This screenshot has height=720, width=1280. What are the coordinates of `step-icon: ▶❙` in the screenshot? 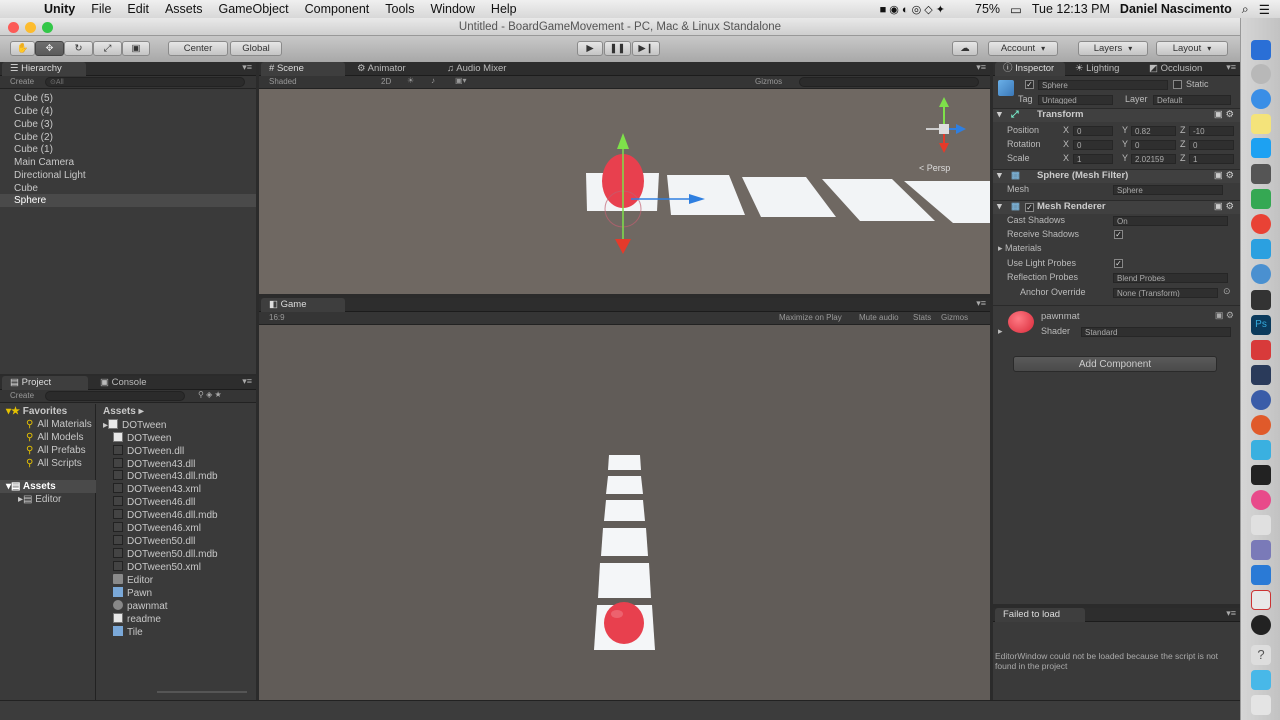 It's located at (646, 48).